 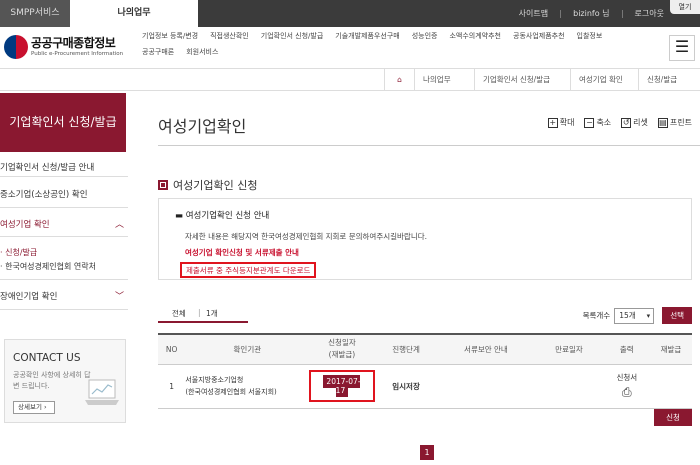 What do you see at coordinates (170, 36) in the screenshot?
I see `menu-item: 기업정보 등록/변경` at bounding box center [170, 36].